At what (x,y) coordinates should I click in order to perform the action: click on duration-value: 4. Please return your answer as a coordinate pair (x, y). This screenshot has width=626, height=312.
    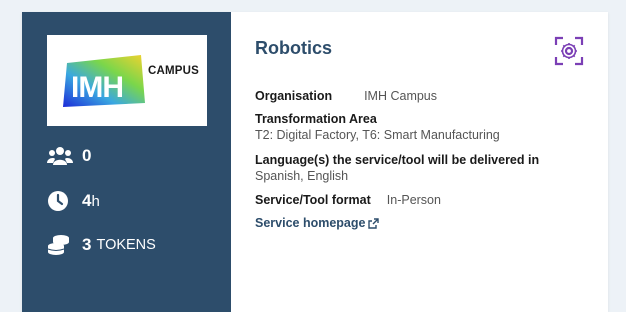
    Looking at the image, I should click on (87, 200).